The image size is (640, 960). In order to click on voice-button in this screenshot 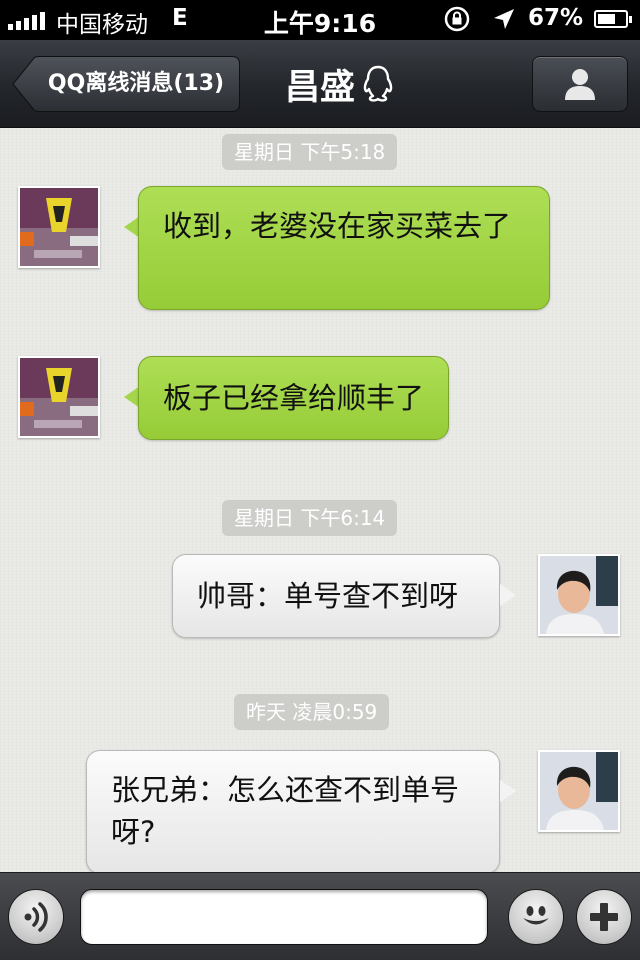, I will do `click(36, 917)`.